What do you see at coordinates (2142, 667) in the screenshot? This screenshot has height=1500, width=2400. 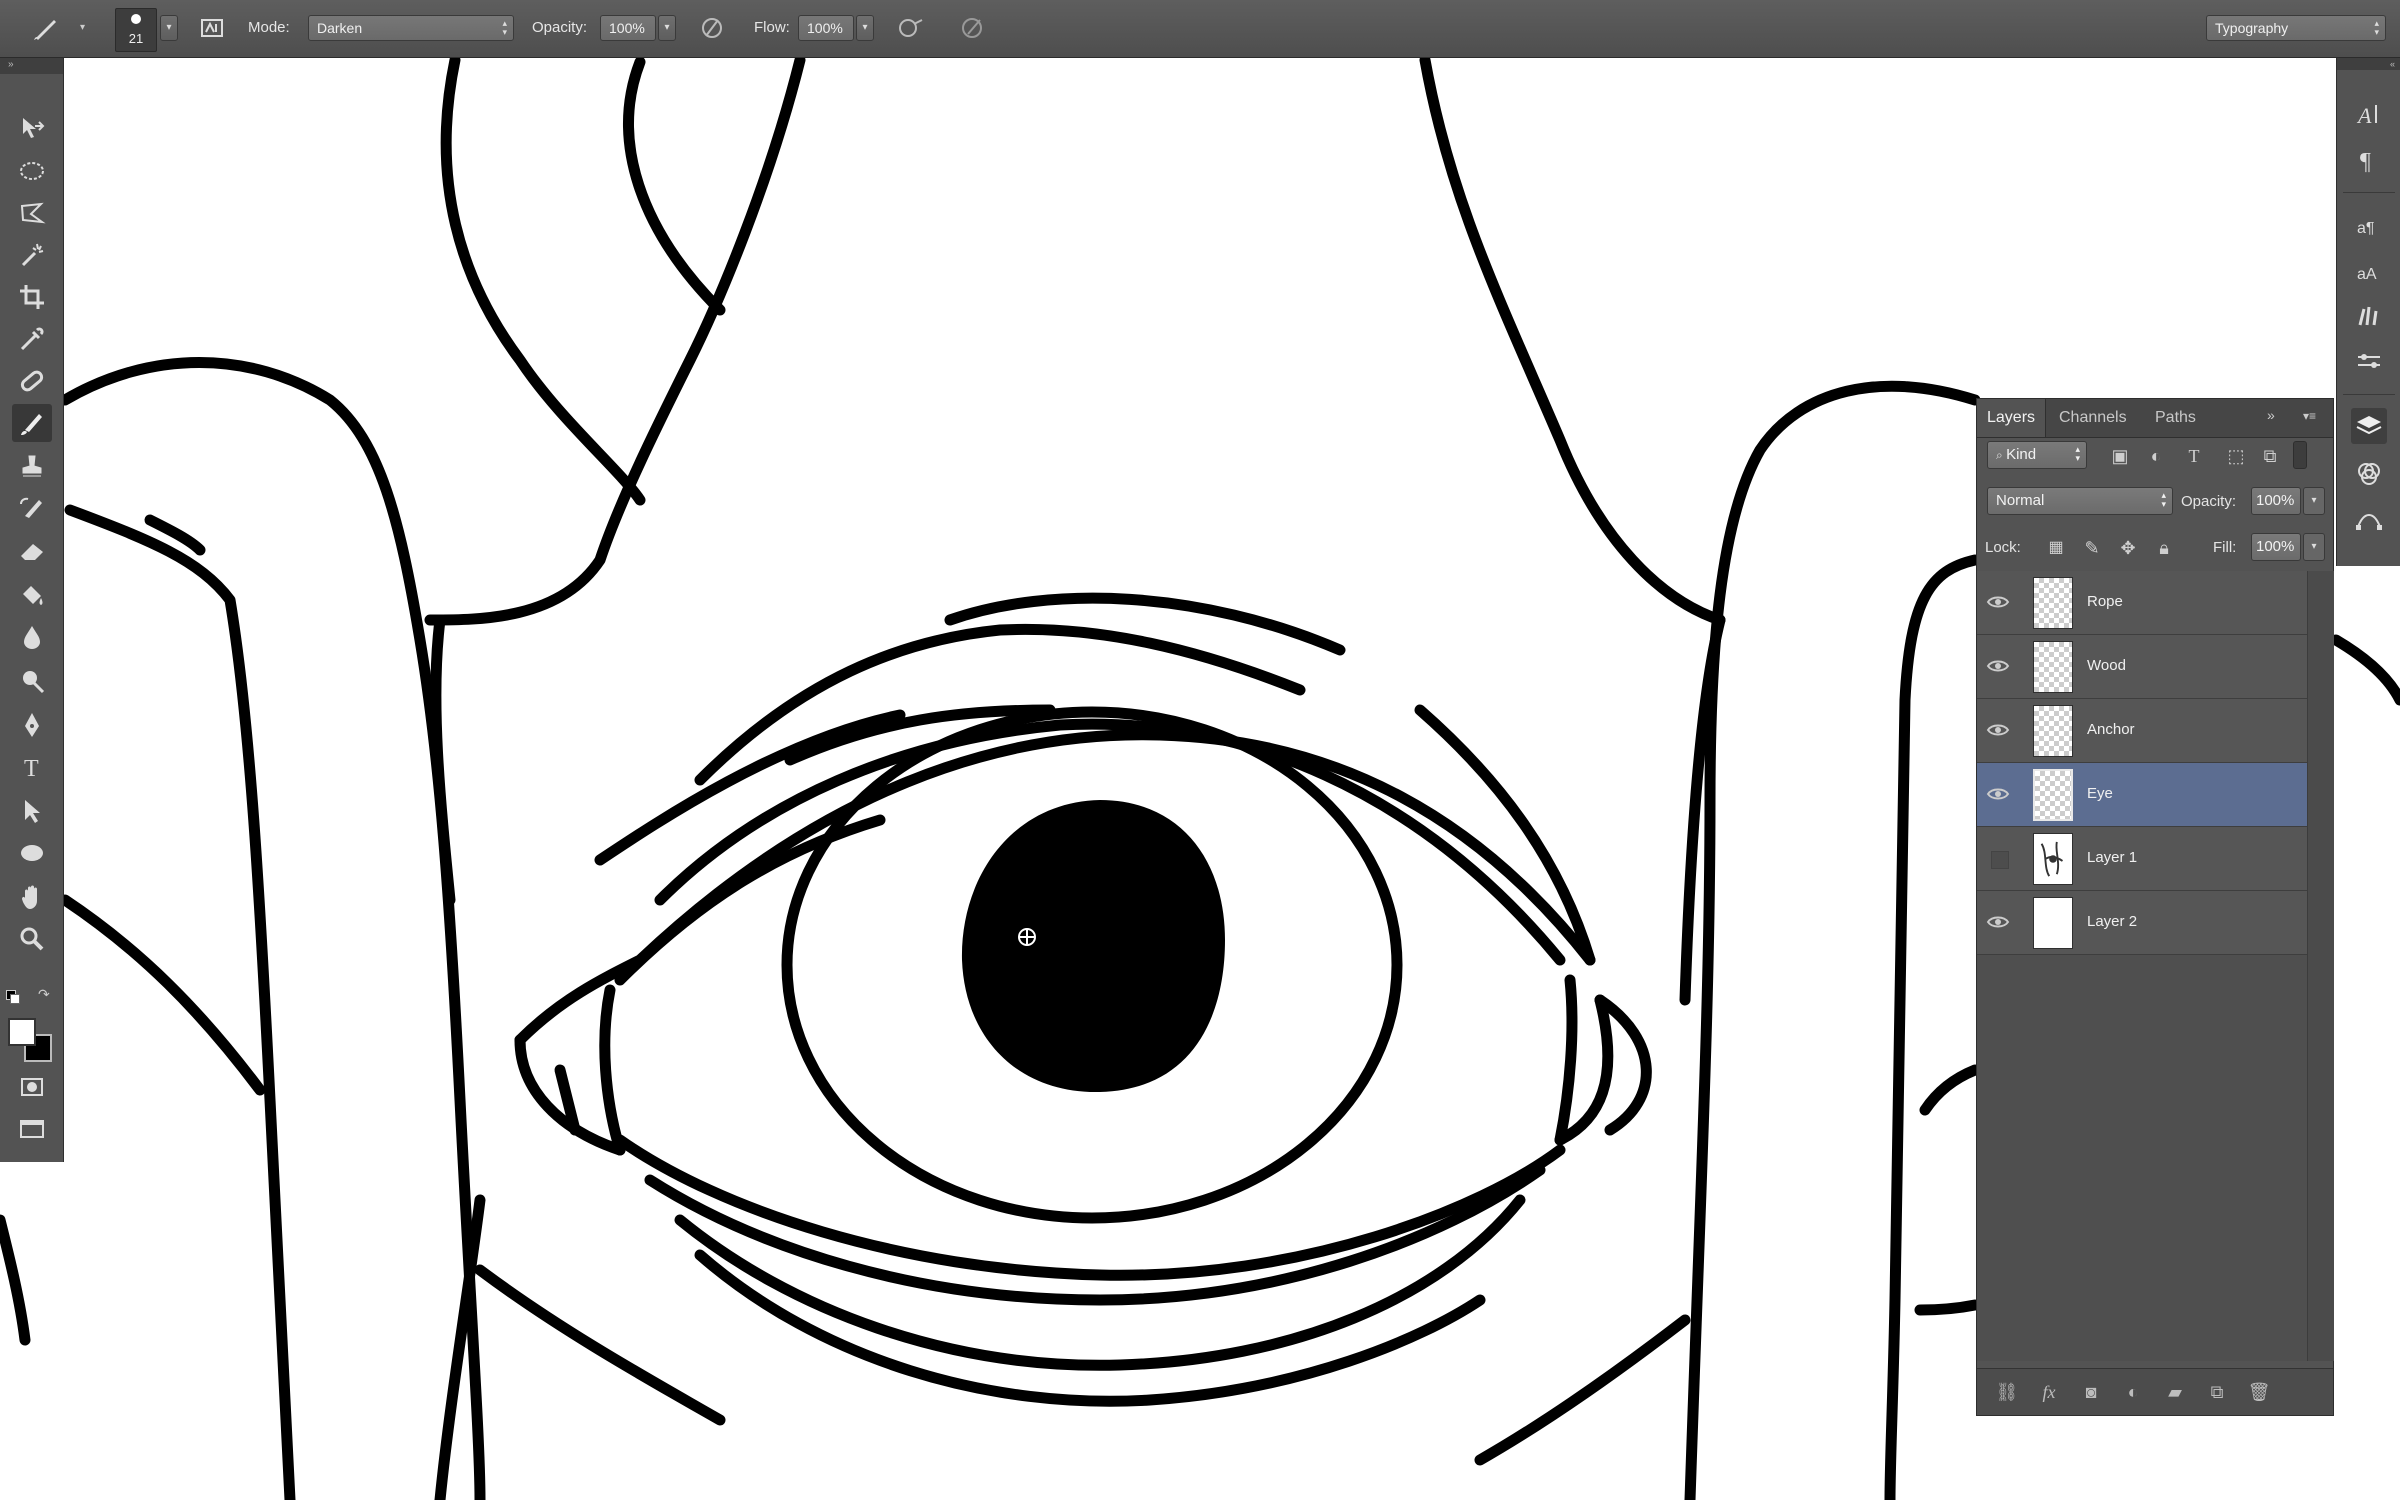 I see `layer-row-wood: Wood` at bounding box center [2142, 667].